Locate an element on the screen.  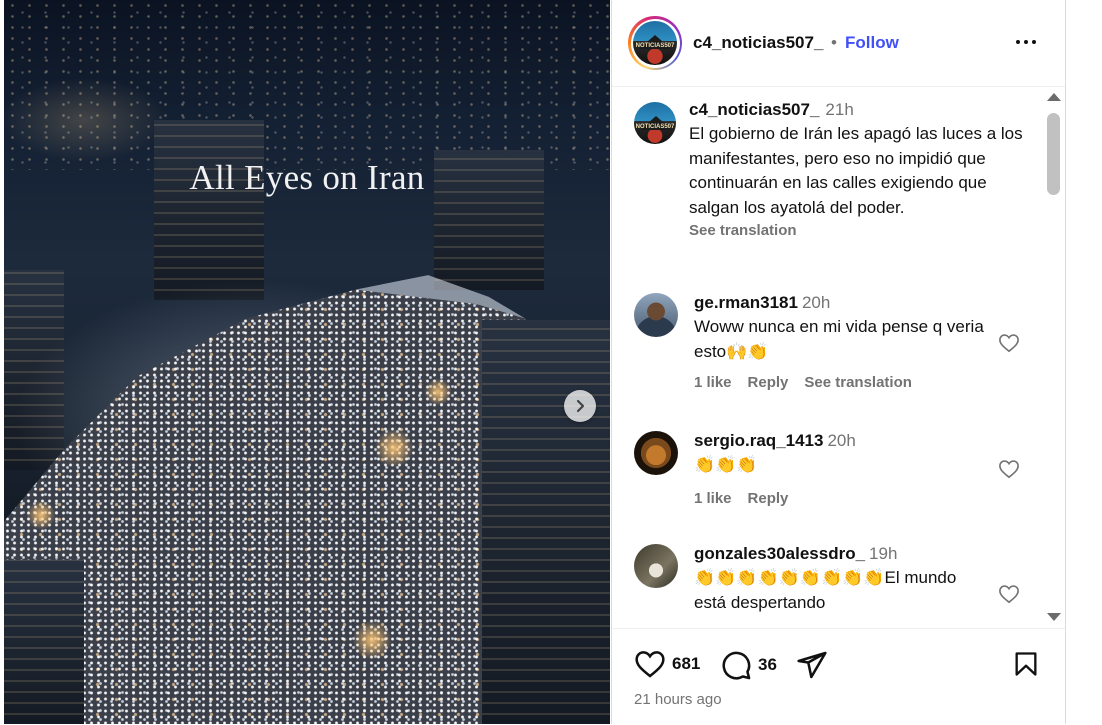
like-count: 681 is located at coordinates (686, 664).